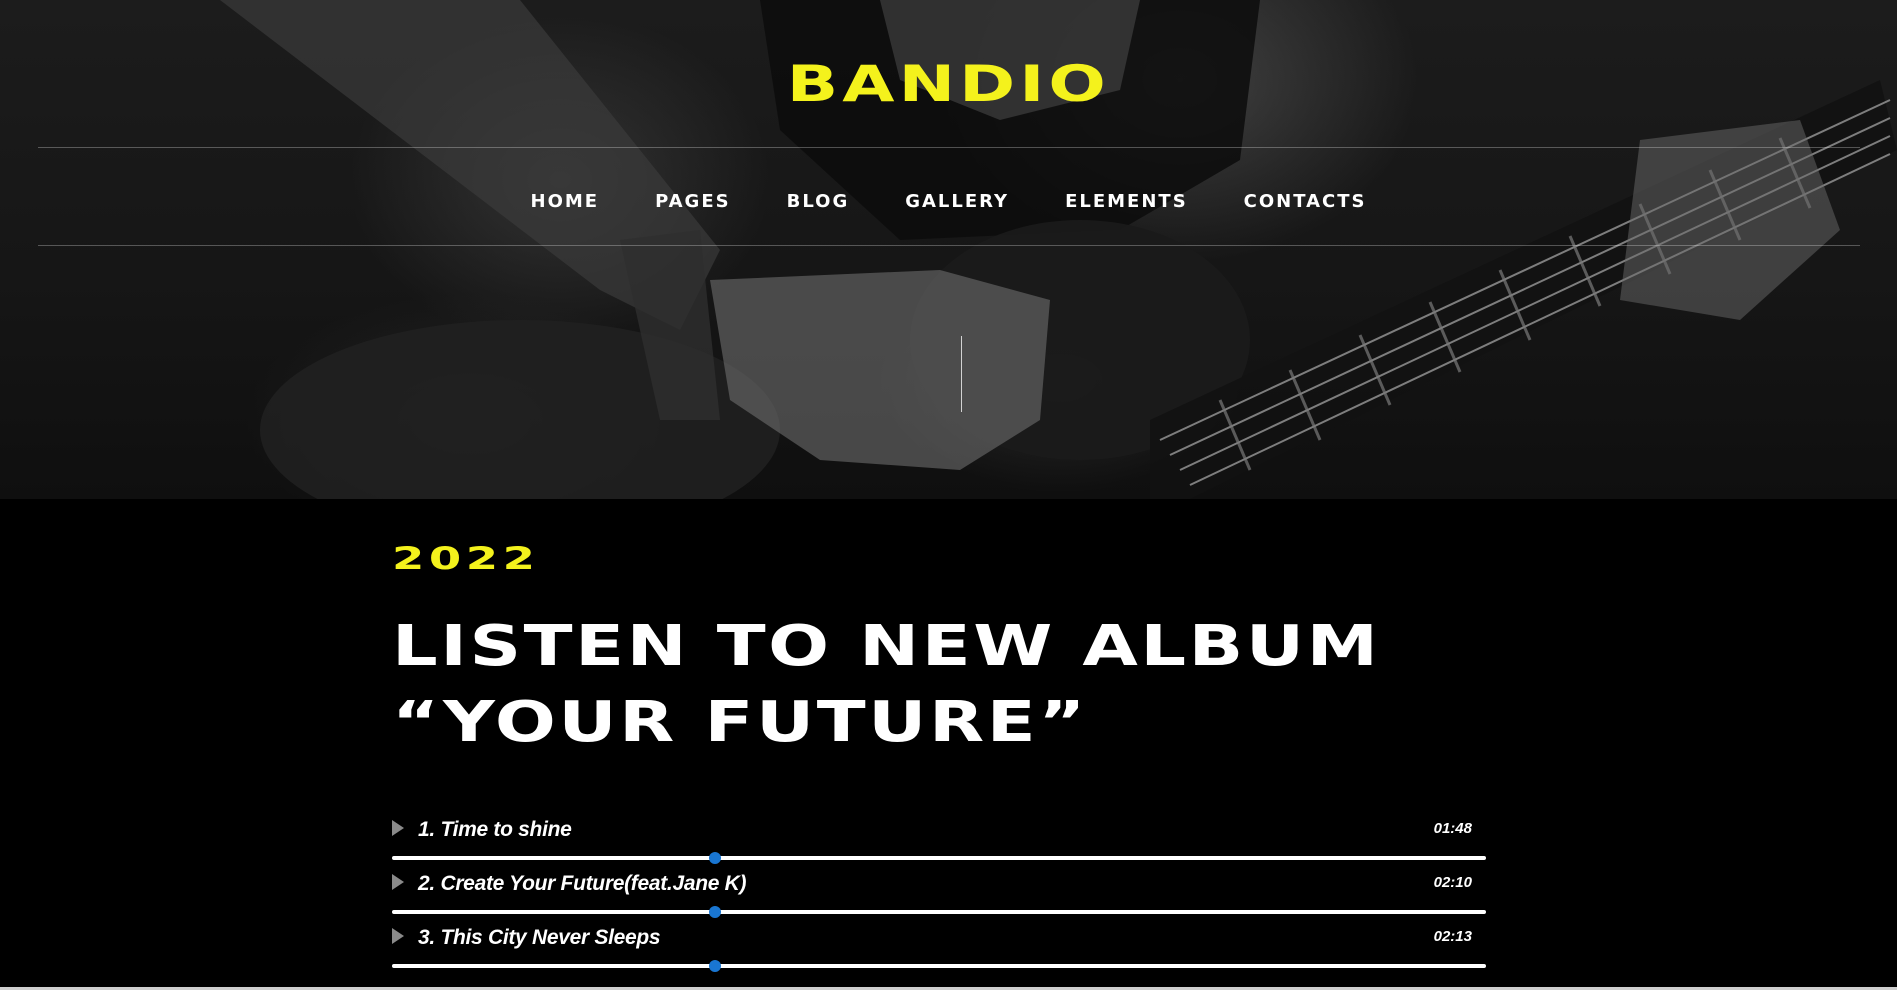  I want to click on track-item: 2. Create Your Future(feat.Jane K) 02:10, so click(939, 893).